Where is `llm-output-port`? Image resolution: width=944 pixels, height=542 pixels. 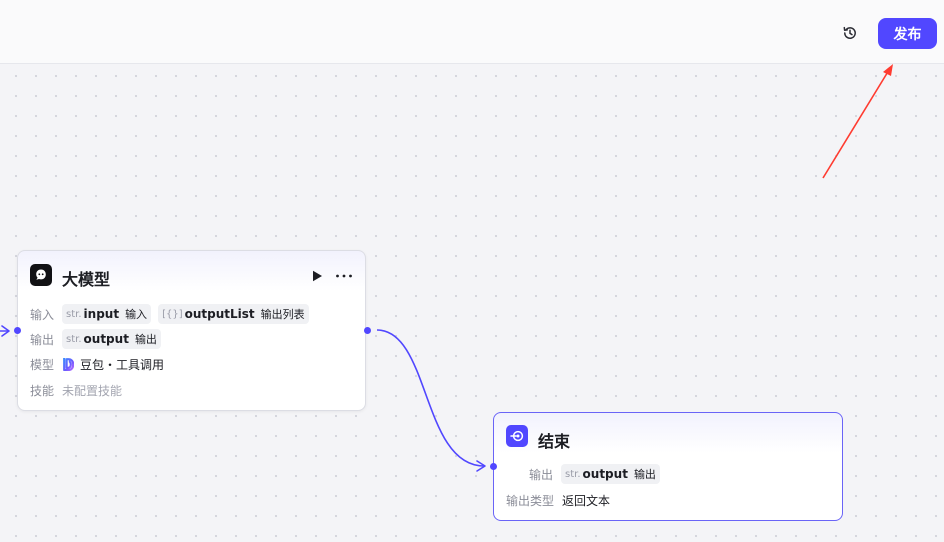
llm-output-port is located at coordinates (367, 330).